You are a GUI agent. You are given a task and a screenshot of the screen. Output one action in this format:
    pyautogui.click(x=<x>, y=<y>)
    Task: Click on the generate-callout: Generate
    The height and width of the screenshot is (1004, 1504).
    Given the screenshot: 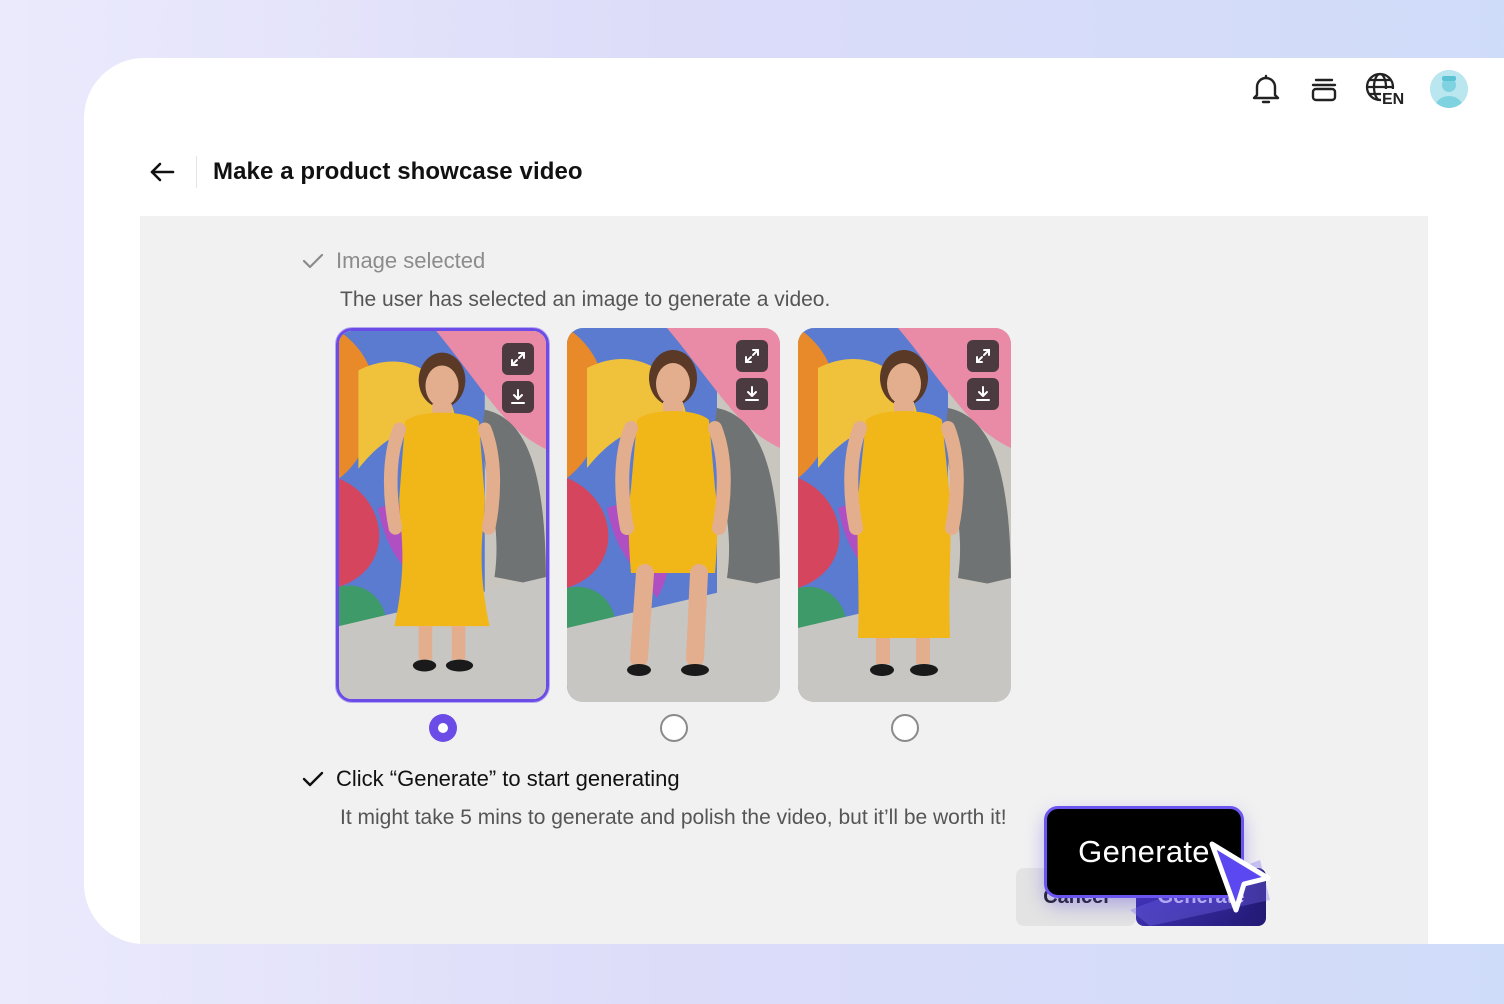 What is the action you would take?
    pyautogui.click(x=1144, y=852)
    